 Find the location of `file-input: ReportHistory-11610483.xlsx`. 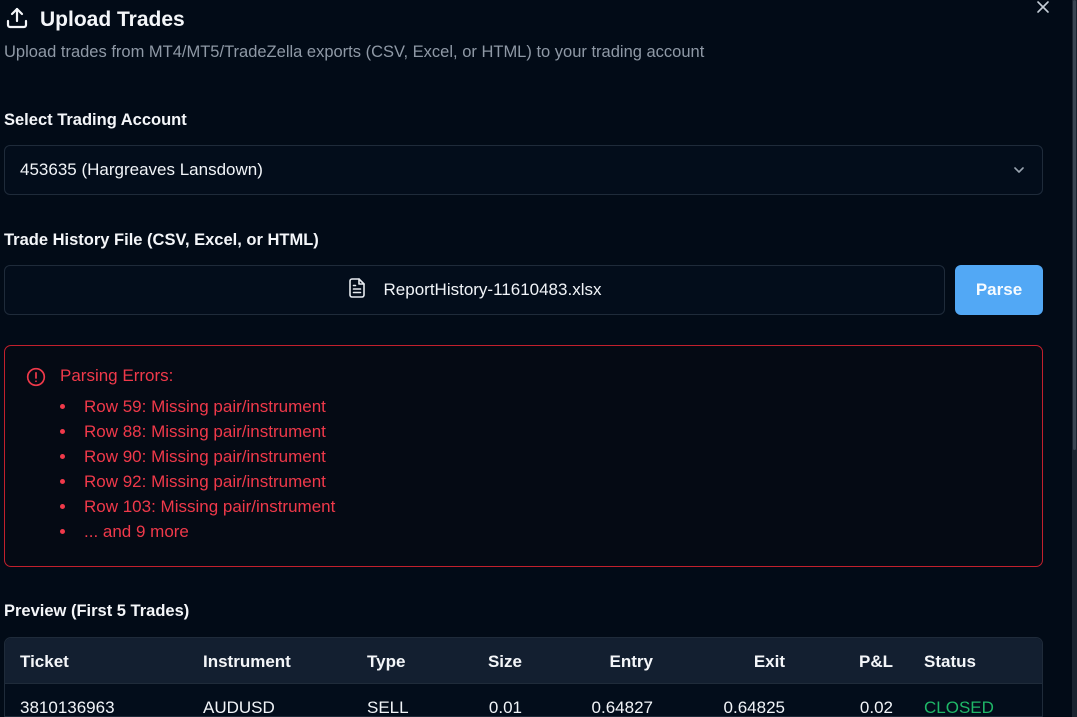

file-input: ReportHistory-11610483.xlsx is located at coordinates (474, 290).